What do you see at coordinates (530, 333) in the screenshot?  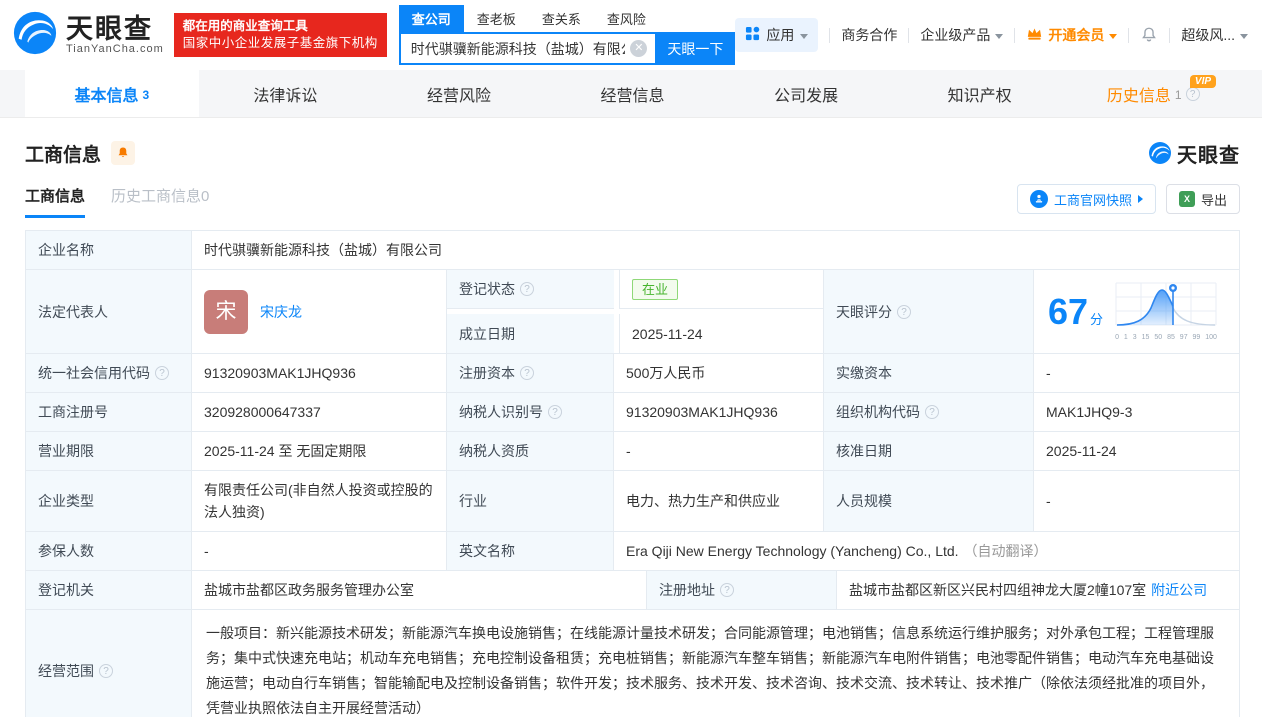 I see `est-date-label: 成立日期` at bounding box center [530, 333].